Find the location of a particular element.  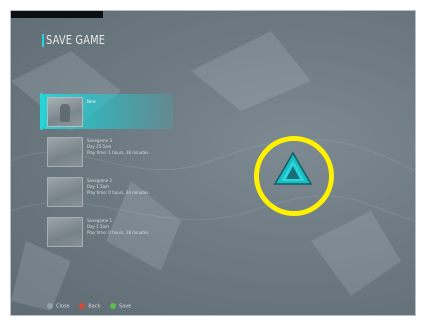

slot-title: New is located at coordinates (91, 101).